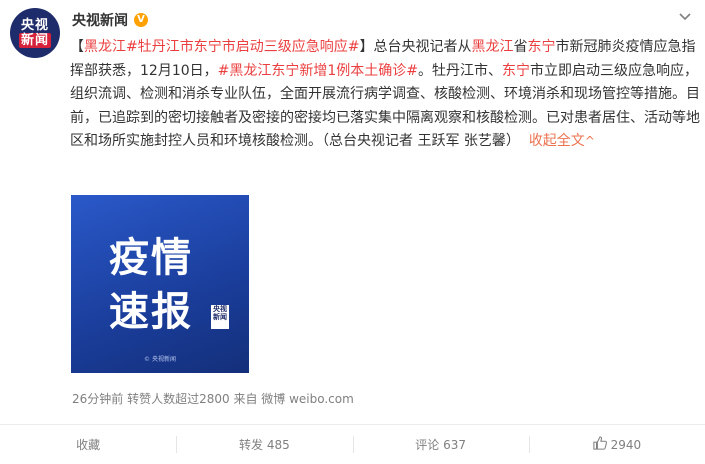  What do you see at coordinates (34, 25) in the screenshot?
I see `avatar-line1: 央视` at bounding box center [34, 25].